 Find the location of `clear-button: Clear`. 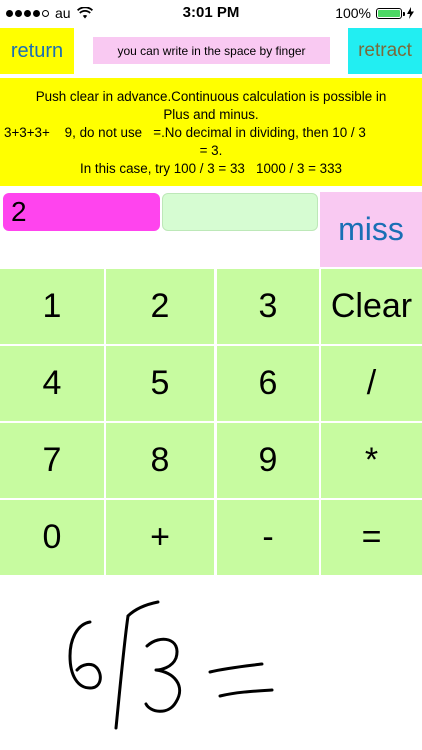

clear-button: Clear is located at coordinates (371, 306).